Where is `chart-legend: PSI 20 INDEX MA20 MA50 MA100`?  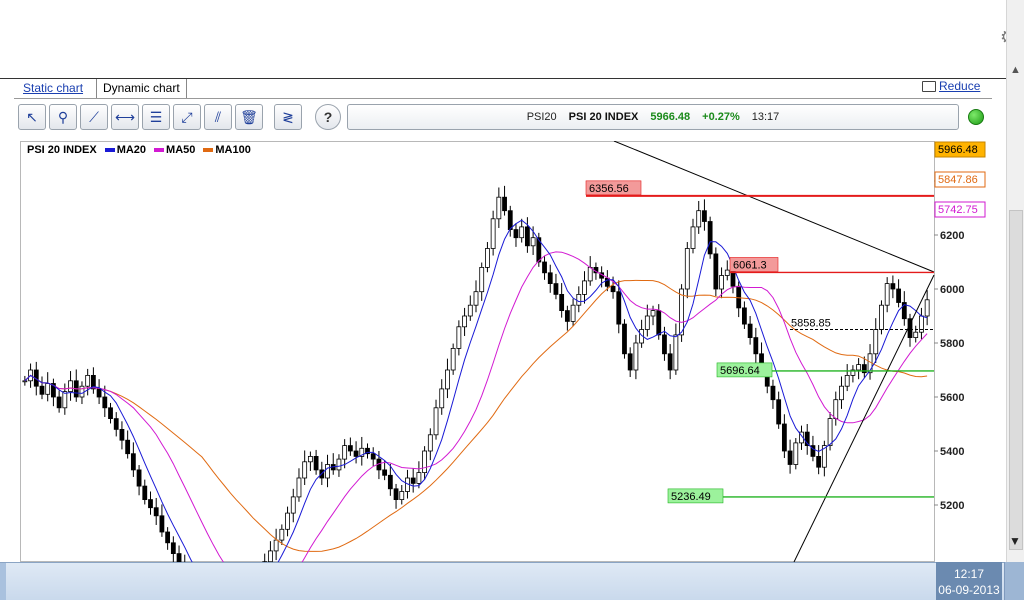 chart-legend: PSI 20 INDEX MA20 MA50 MA100 is located at coordinates (139, 150).